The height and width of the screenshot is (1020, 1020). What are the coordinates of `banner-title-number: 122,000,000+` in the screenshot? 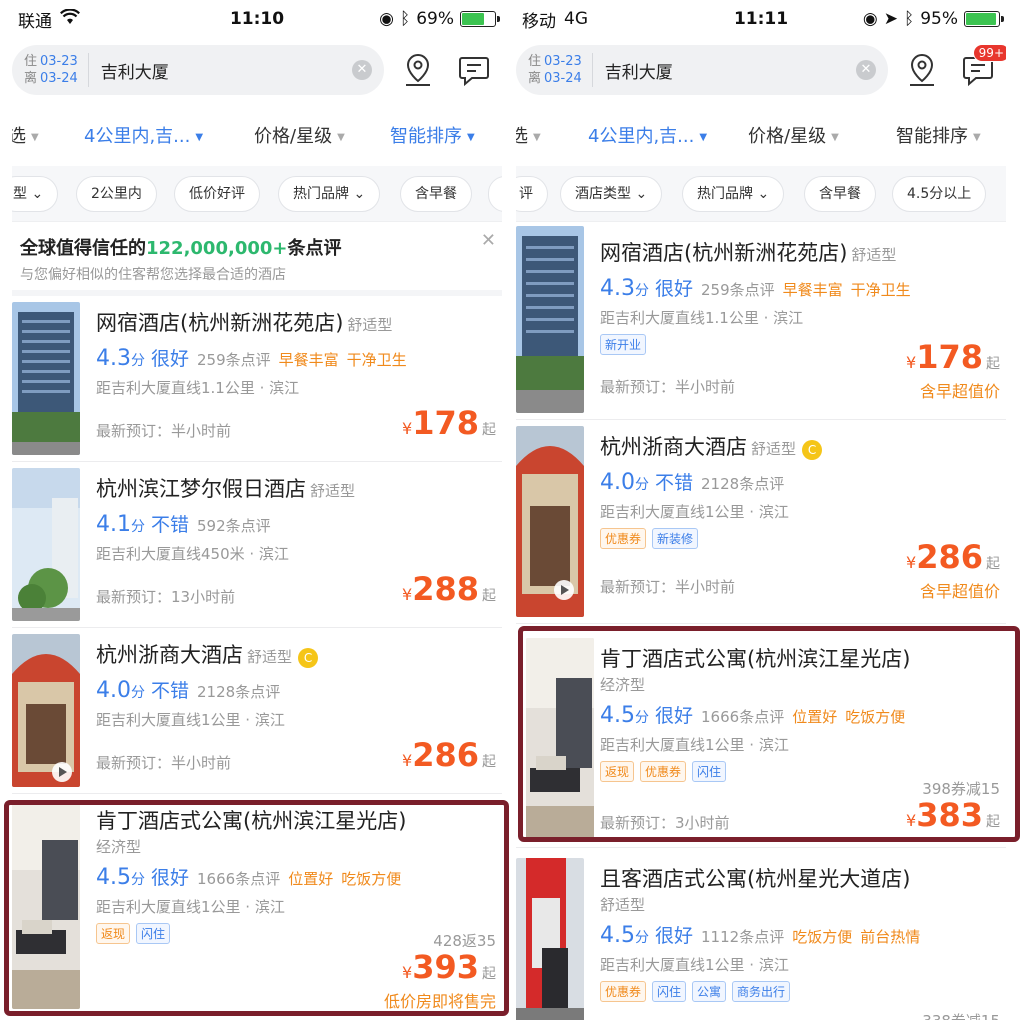 It's located at (217, 248).